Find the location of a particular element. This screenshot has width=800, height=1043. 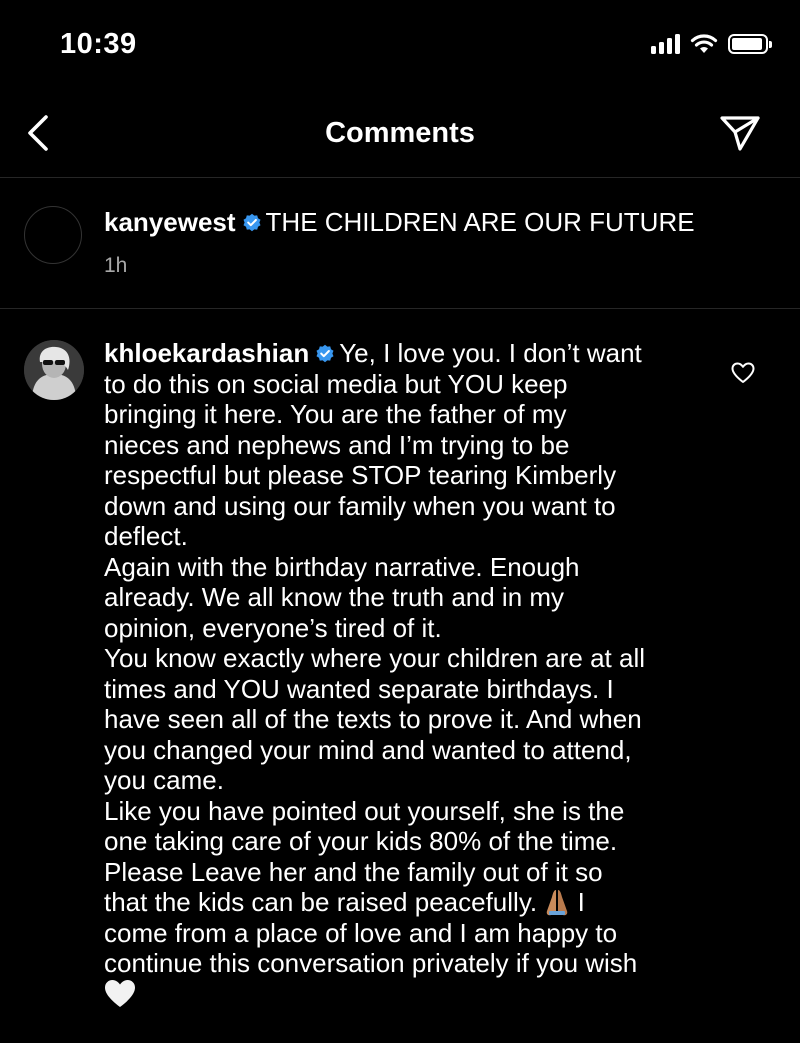

heart-outline-icon is located at coordinates (743, 373).